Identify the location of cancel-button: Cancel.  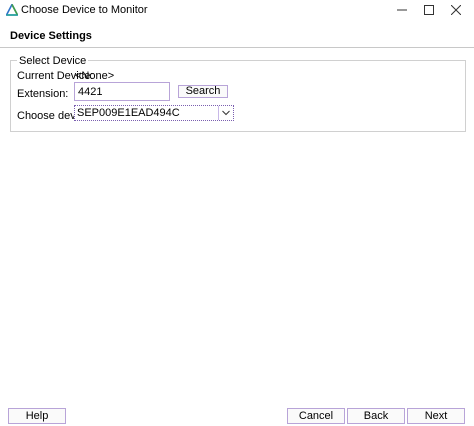
(316, 416).